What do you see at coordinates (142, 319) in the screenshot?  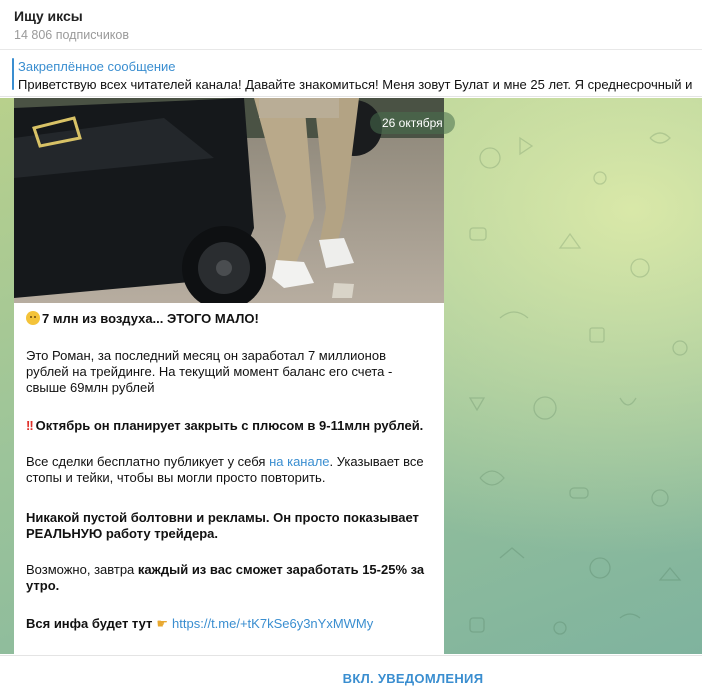 I see `post-headline: 7 млн из воздуха... ЭТОГО МАЛО!` at bounding box center [142, 319].